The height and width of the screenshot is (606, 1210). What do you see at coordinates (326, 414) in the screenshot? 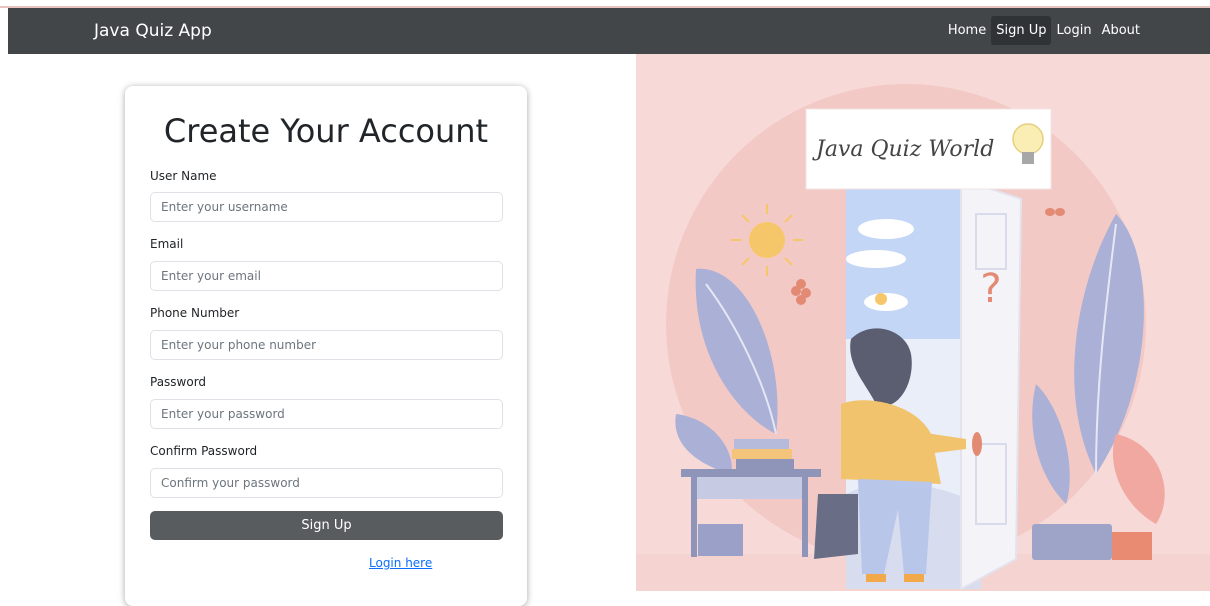
I see `password-input` at bounding box center [326, 414].